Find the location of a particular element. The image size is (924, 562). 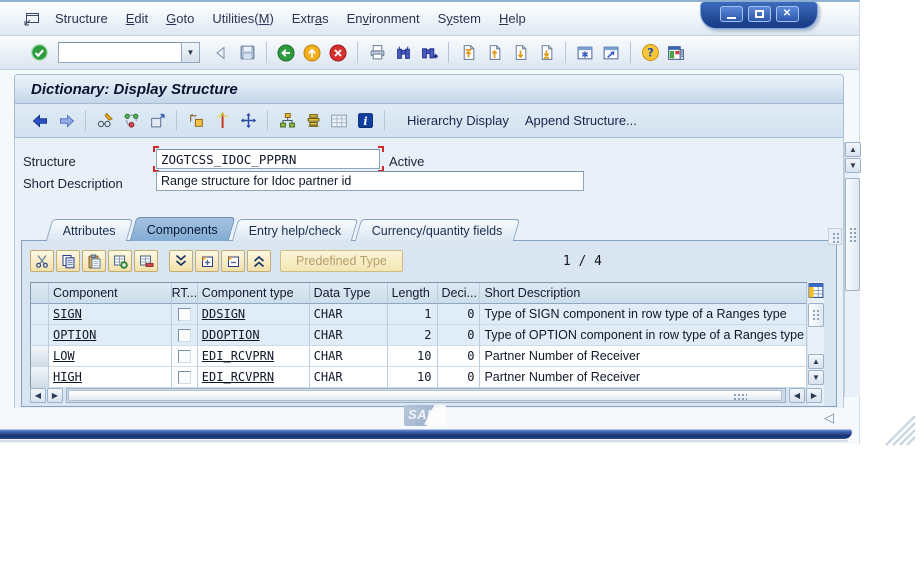

header-length: Length is located at coordinates (412, 293).